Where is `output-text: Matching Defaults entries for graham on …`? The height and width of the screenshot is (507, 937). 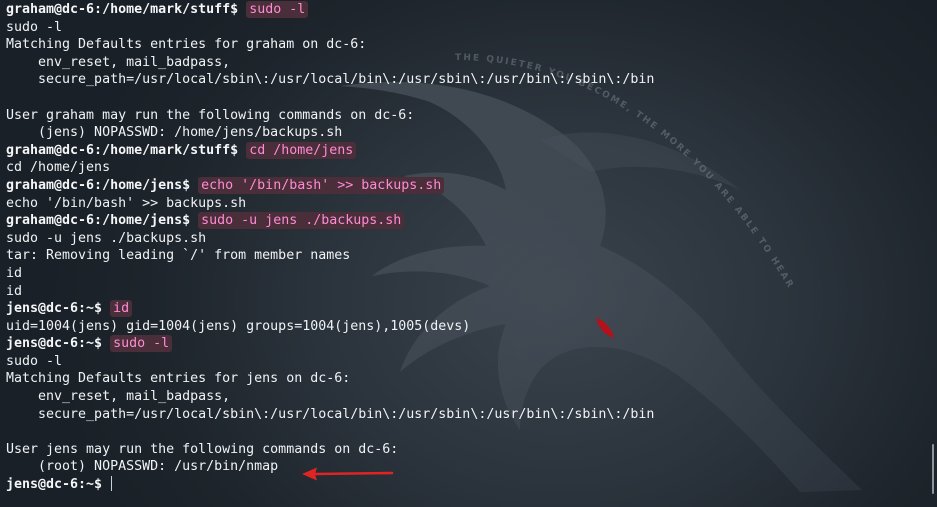
output-text: Matching Defaults entries for graham on … is located at coordinates (186, 45).